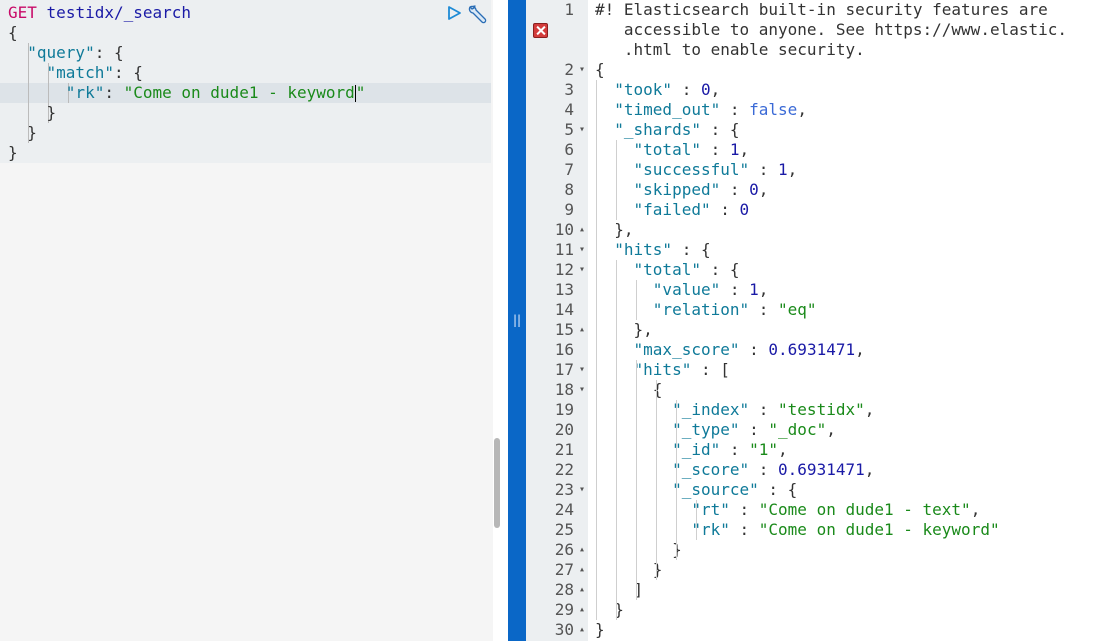 The width and height of the screenshot is (1098, 641). What do you see at coordinates (564, 309) in the screenshot?
I see `line-number: 14` at bounding box center [564, 309].